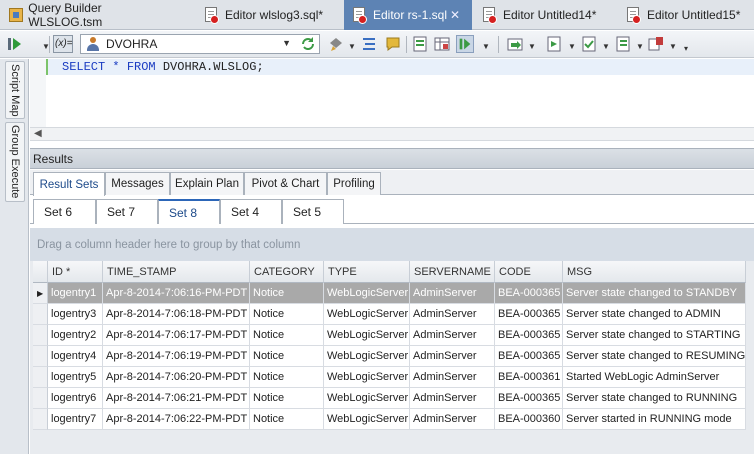 Image resolution: width=754 pixels, height=454 pixels. I want to click on cell-id: logentry3, so click(75, 314).